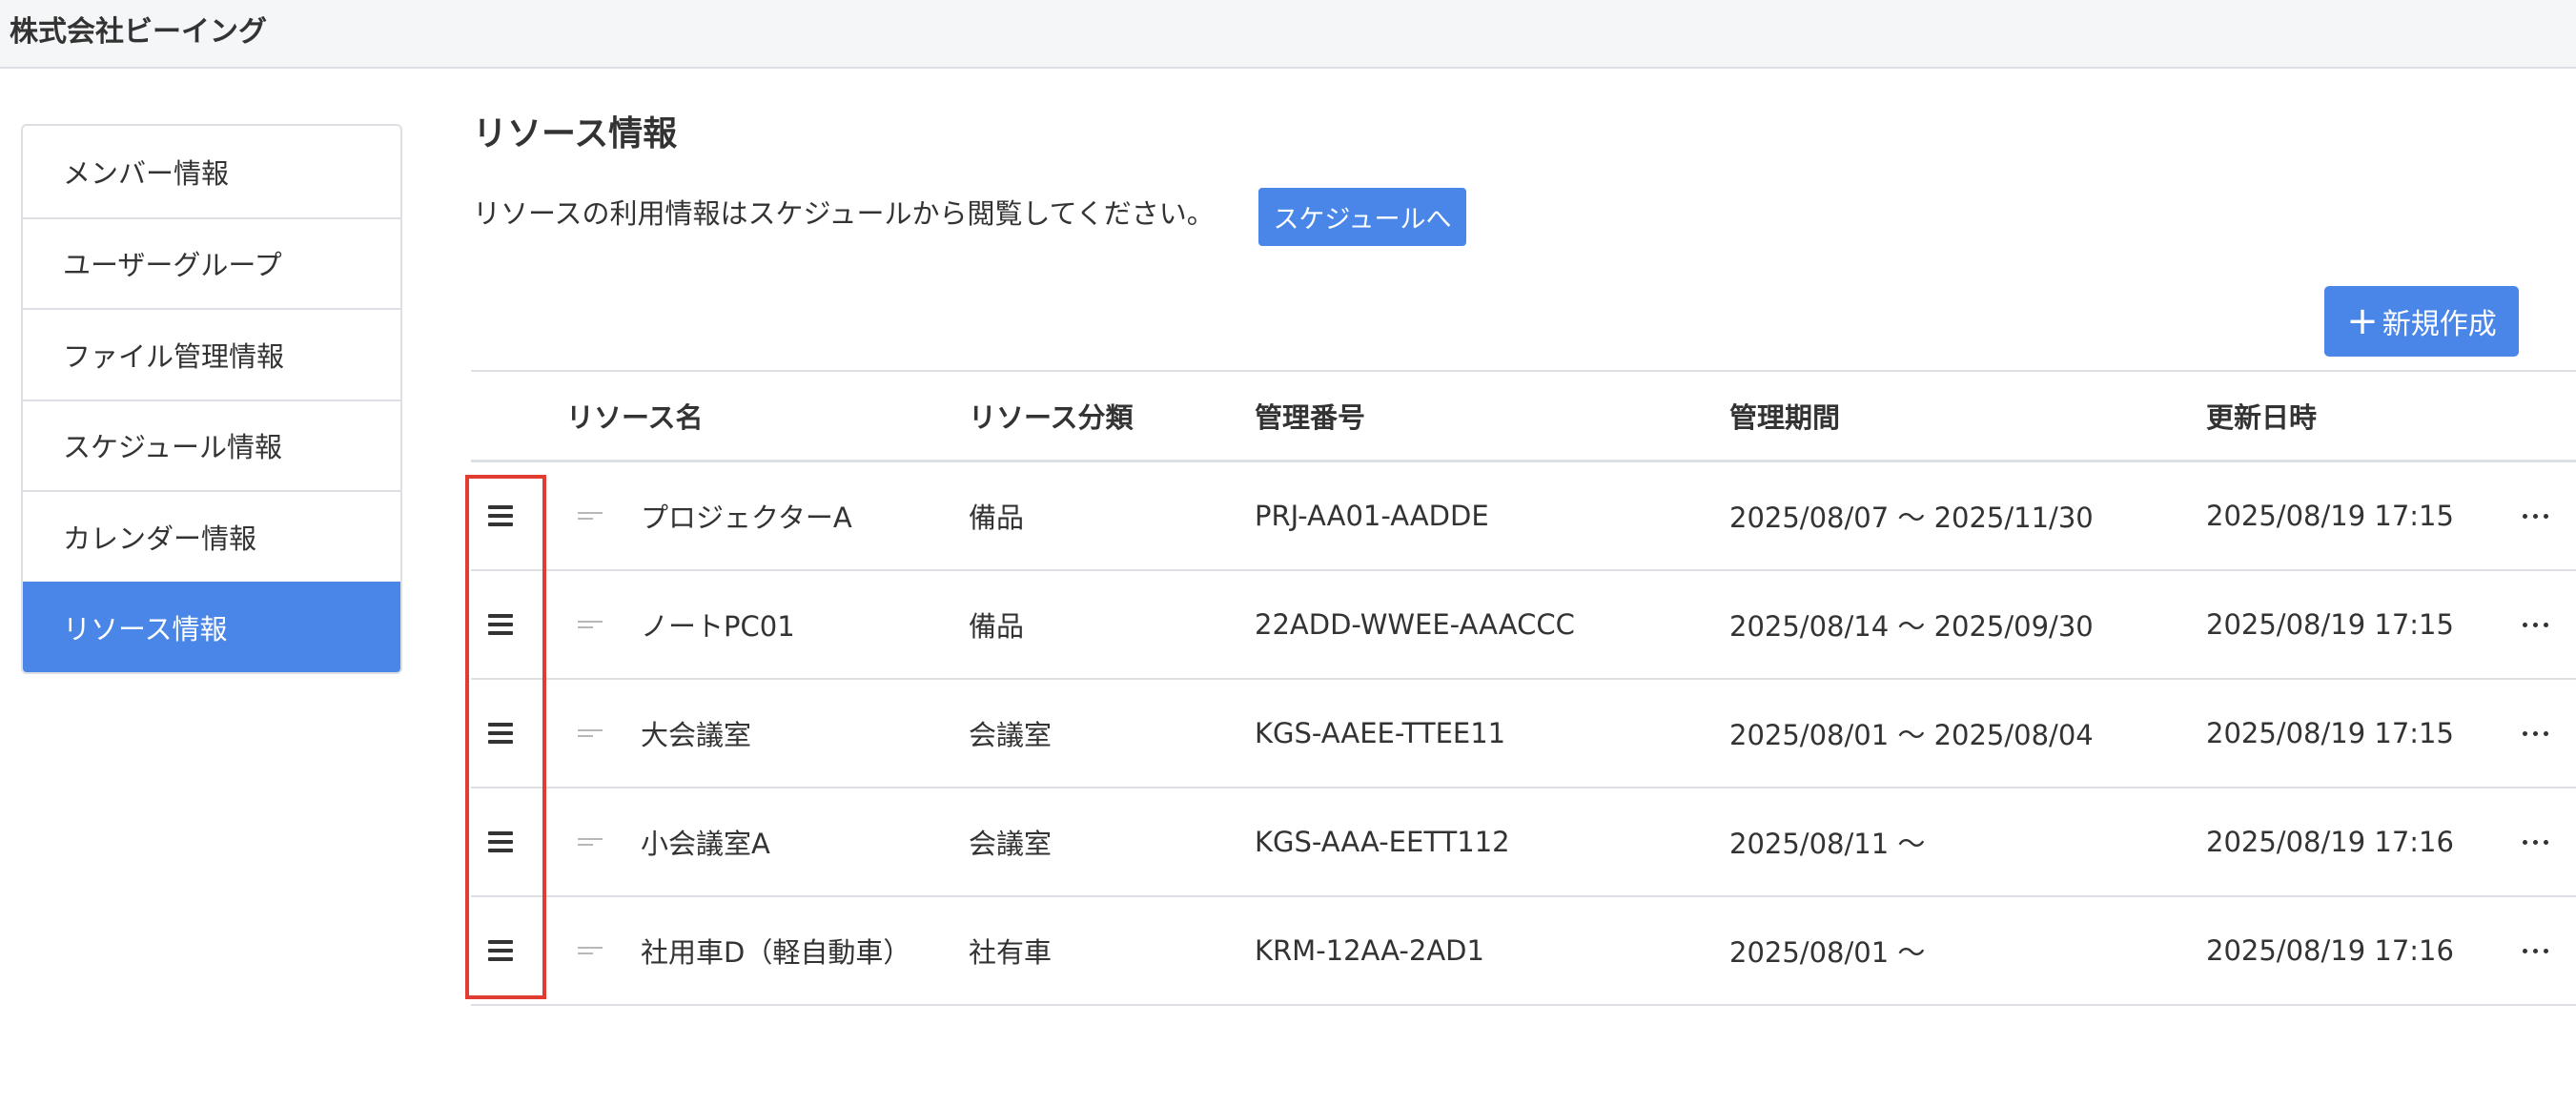  I want to click on top-bar: 株式会社ビーイング, so click(1288, 34).